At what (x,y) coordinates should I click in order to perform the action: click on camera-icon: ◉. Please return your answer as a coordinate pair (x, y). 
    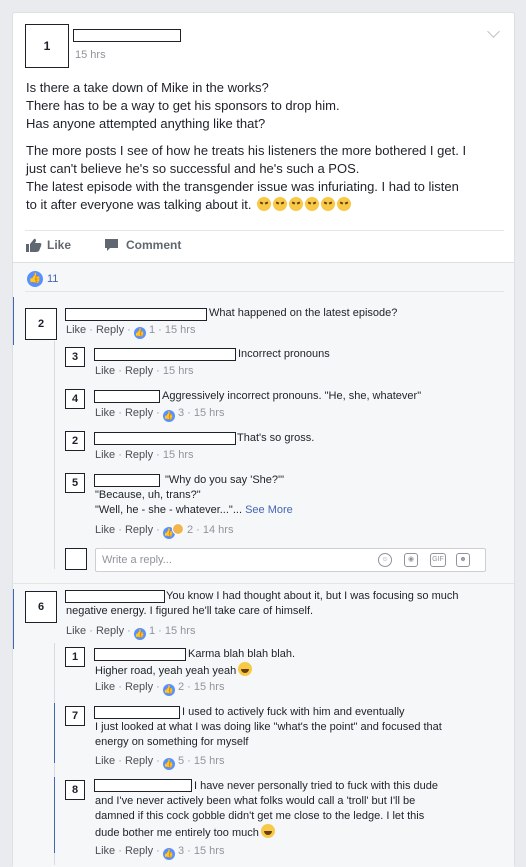
    Looking at the image, I should click on (411, 560).